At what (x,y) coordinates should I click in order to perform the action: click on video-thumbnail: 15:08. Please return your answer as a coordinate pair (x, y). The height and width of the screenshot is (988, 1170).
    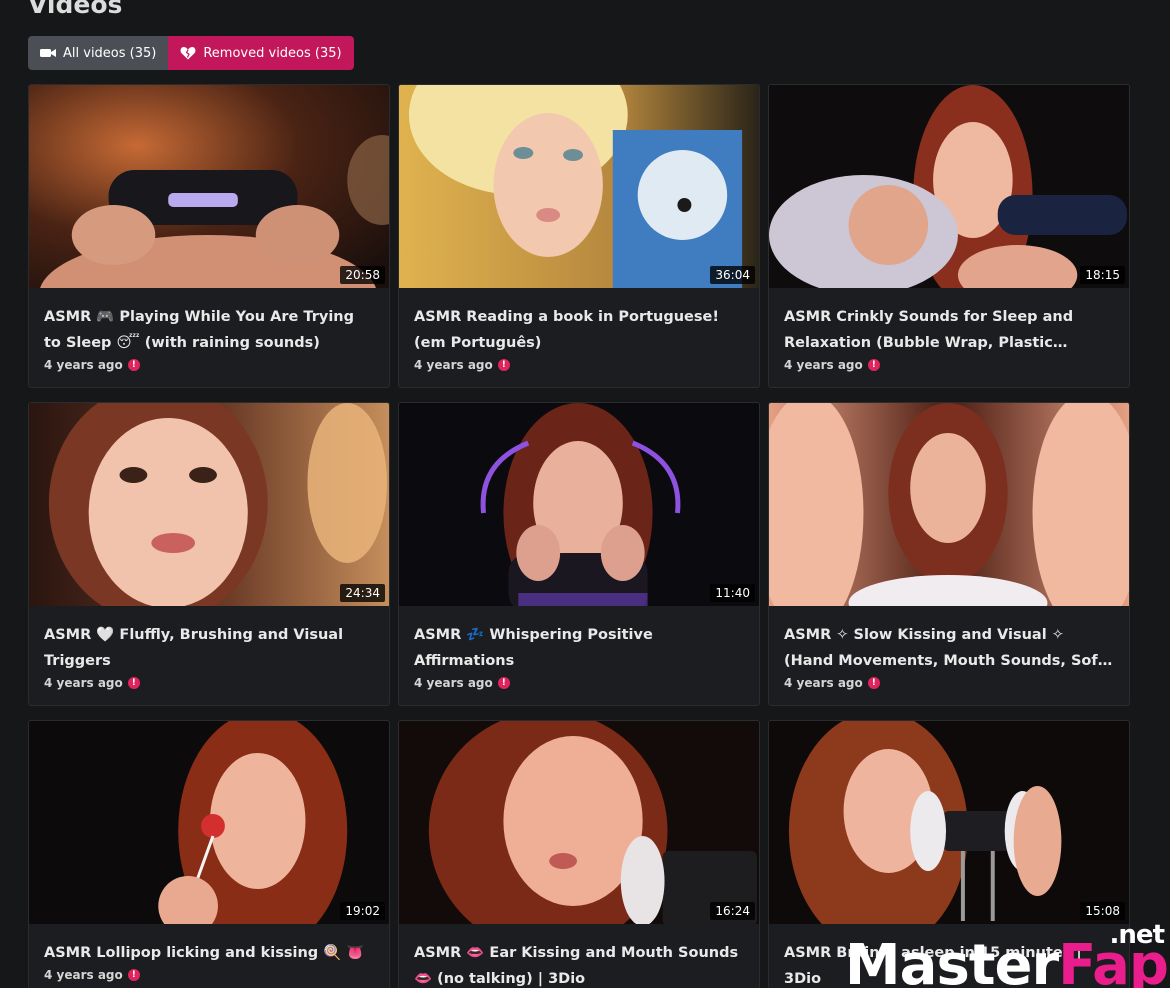
    Looking at the image, I should click on (949, 822).